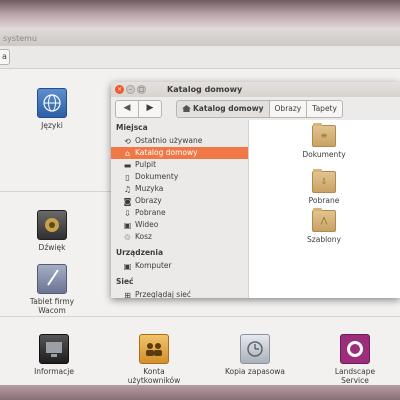 This screenshot has width=400, height=400. I want to click on desktop-icon: ▬, so click(127, 165).